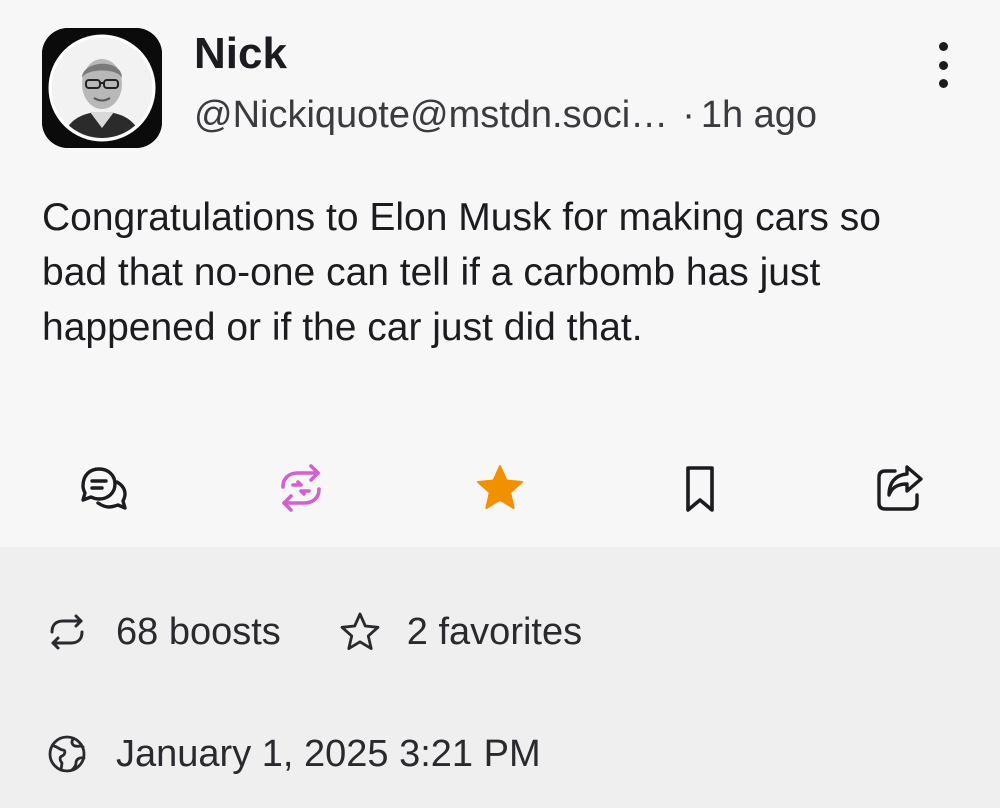 The image size is (1000, 808). I want to click on reply-button, so click(103, 488).